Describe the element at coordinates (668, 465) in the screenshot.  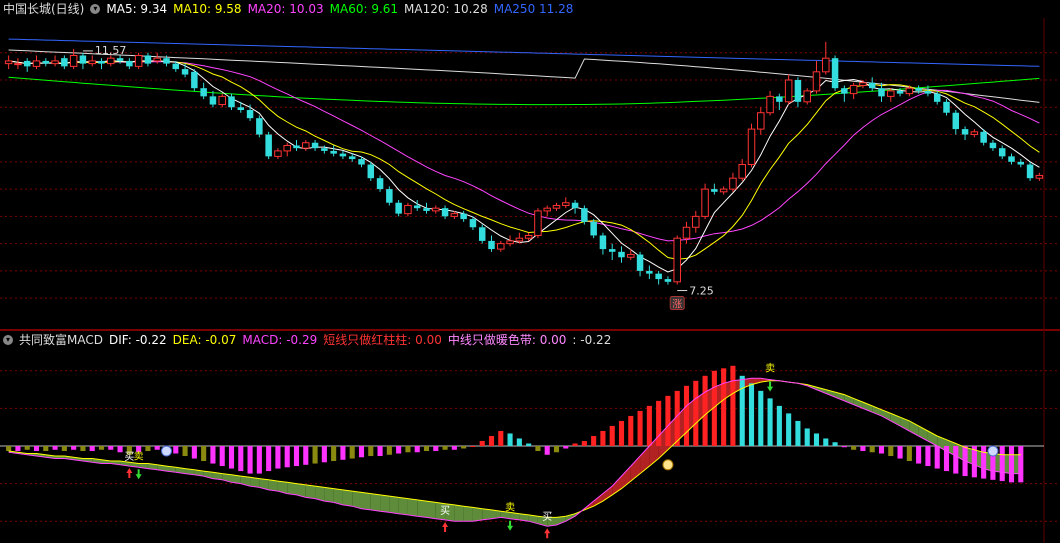
I see `money-bag-icon` at that location.